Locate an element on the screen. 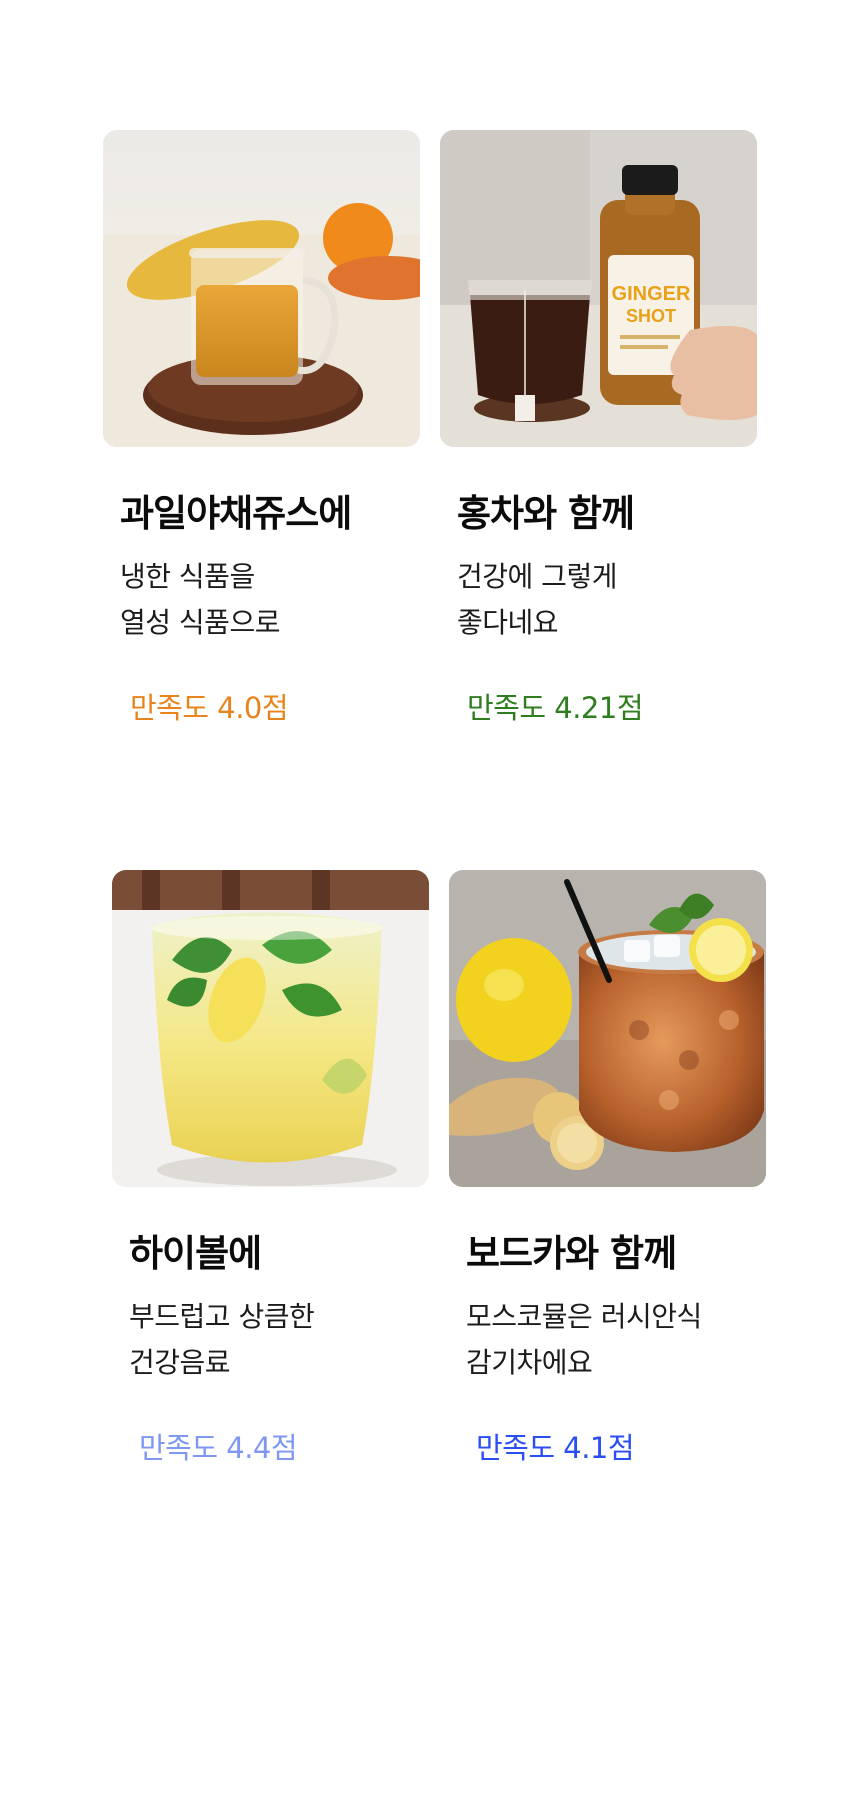 This screenshot has width=860, height=1800. card-title: 하이볼에 is located at coordinates (195, 1253).